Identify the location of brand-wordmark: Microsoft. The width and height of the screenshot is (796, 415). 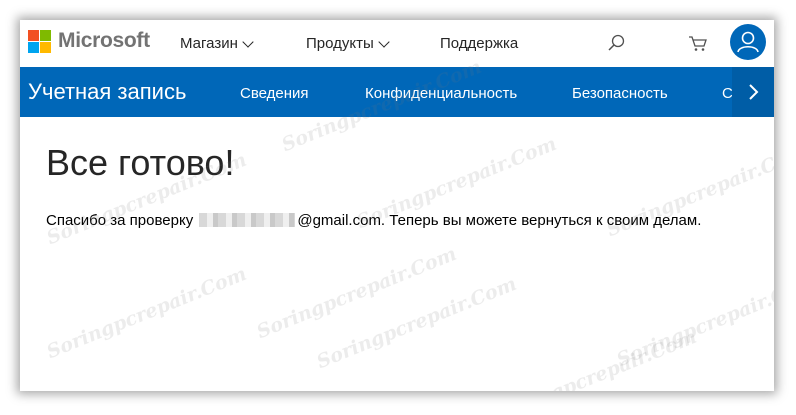
(104, 41).